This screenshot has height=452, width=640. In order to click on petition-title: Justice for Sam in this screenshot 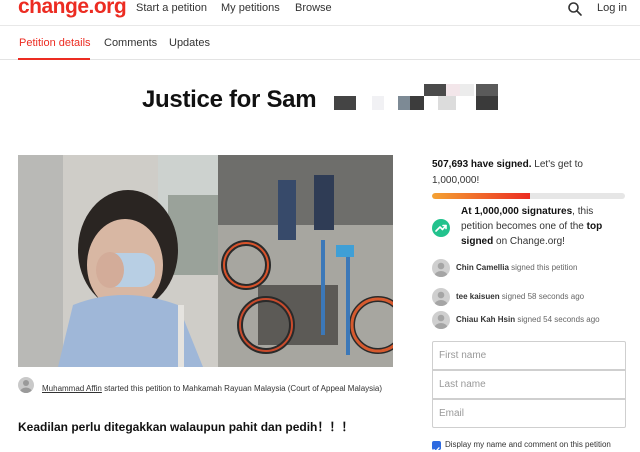, I will do `click(229, 99)`.